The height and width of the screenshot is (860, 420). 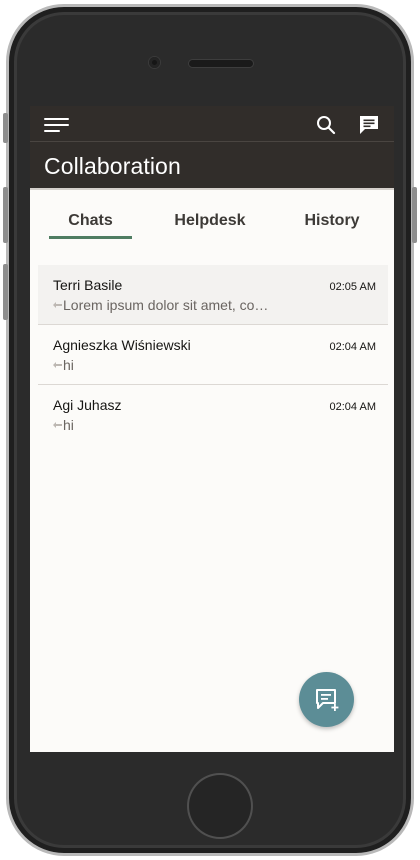 What do you see at coordinates (352, 287) in the screenshot?
I see `chat-timestamp: 02:05 AM` at bounding box center [352, 287].